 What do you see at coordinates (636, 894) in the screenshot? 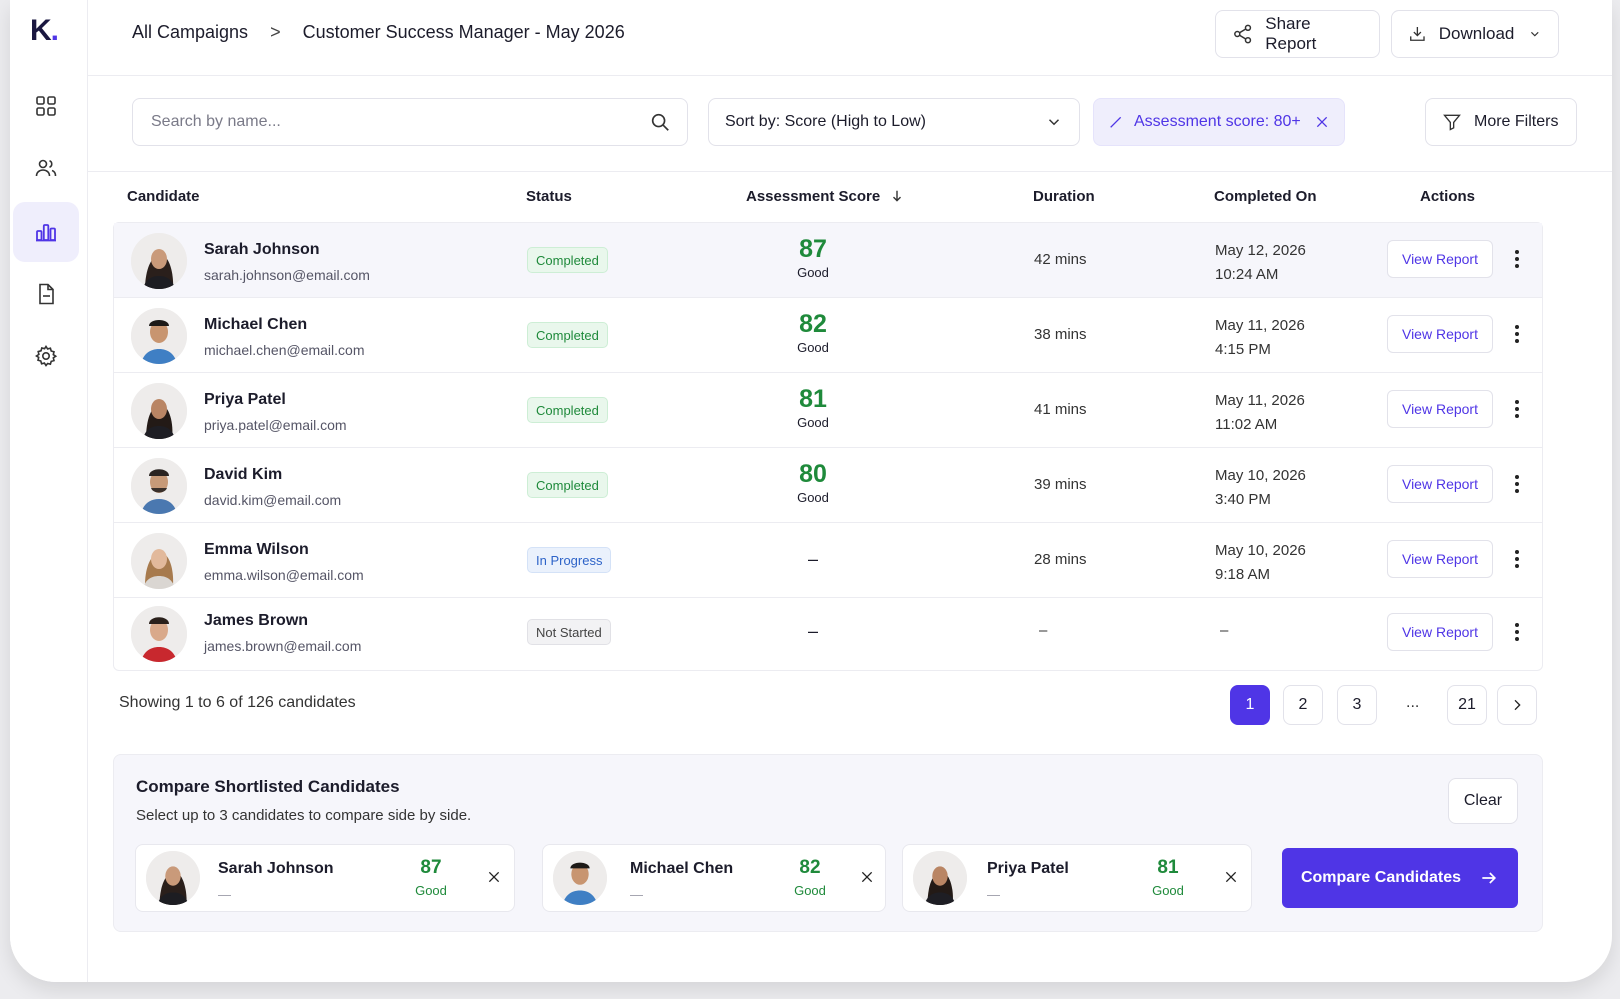
I see `compare-card-placeholder: —` at bounding box center [636, 894].